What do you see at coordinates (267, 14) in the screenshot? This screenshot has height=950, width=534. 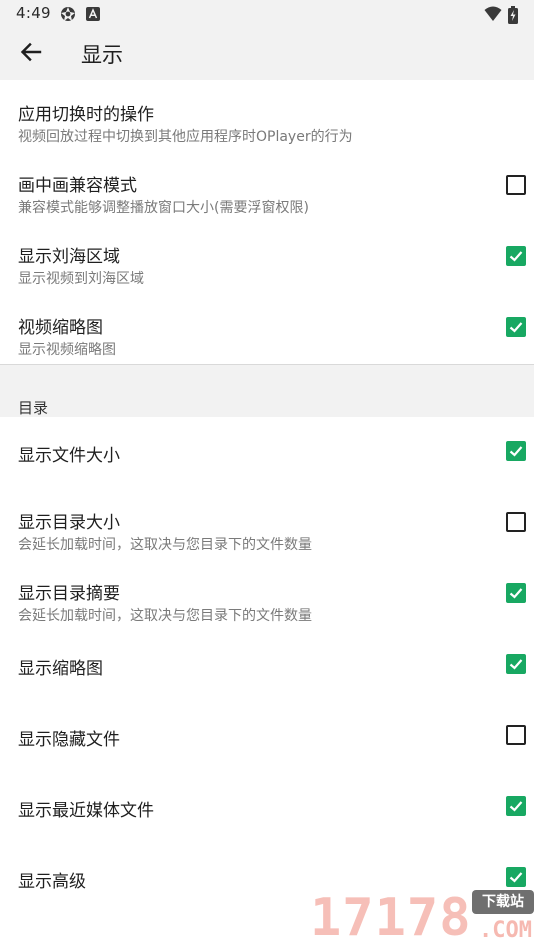 I see `status-bar: 4:49` at bounding box center [267, 14].